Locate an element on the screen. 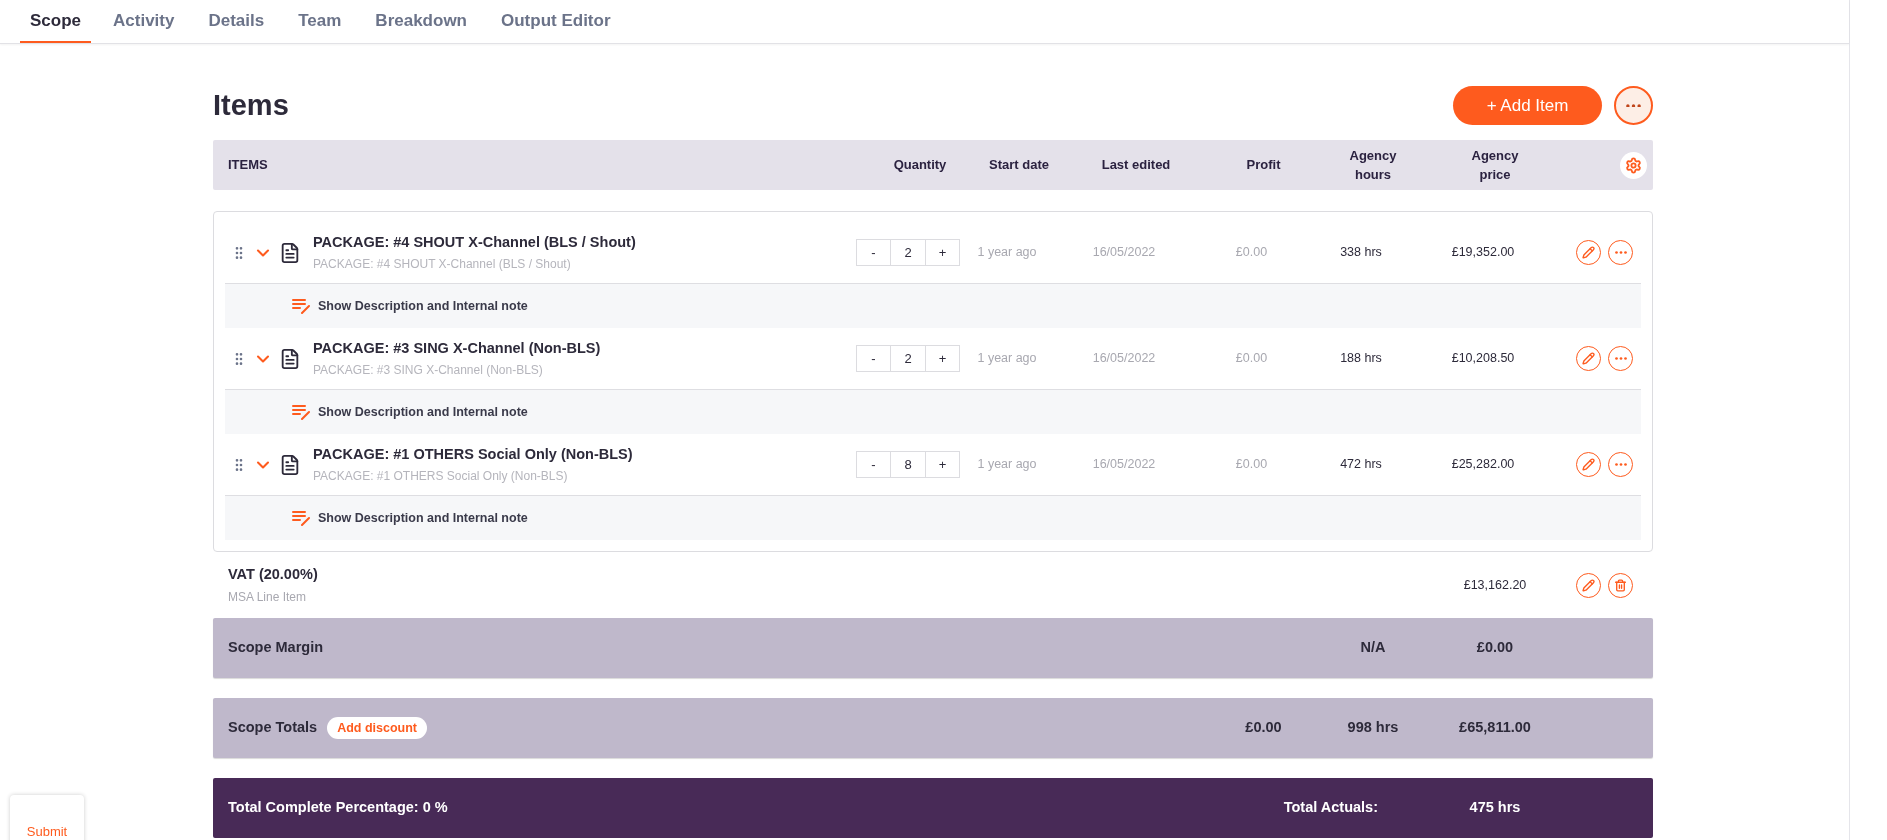 This screenshot has width=1887, height=840. item-subtitle: PACKAGE: #4 SHOUT X-Channel (BLS / Shout) is located at coordinates (442, 265).